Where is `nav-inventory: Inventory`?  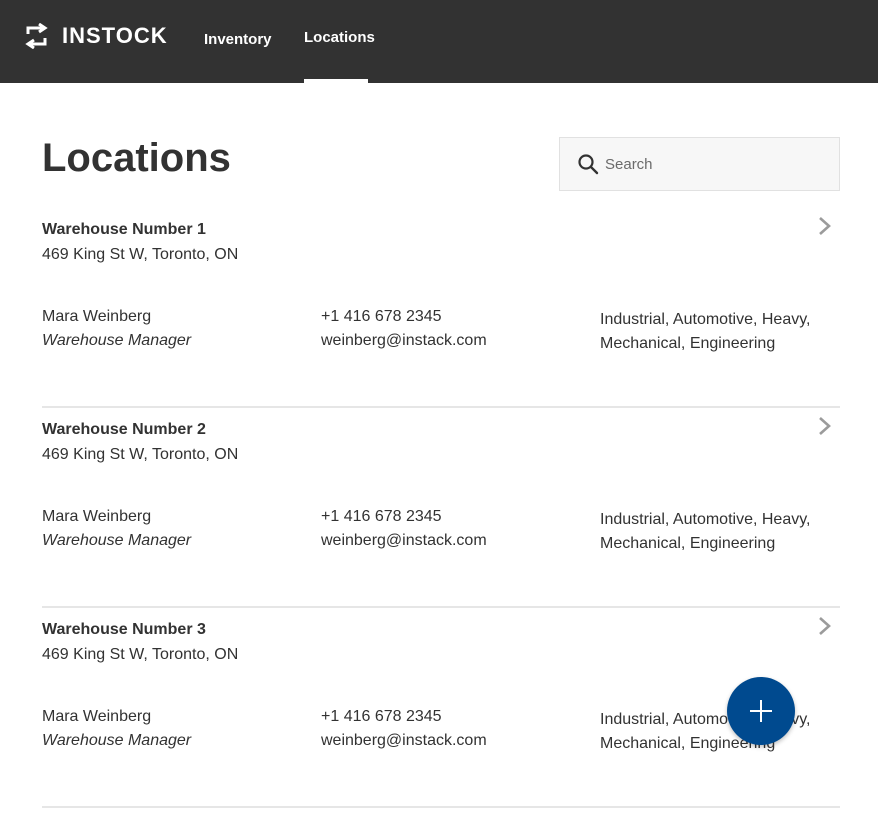
nav-inventory: Inventory is located at coordinates (238, 39).